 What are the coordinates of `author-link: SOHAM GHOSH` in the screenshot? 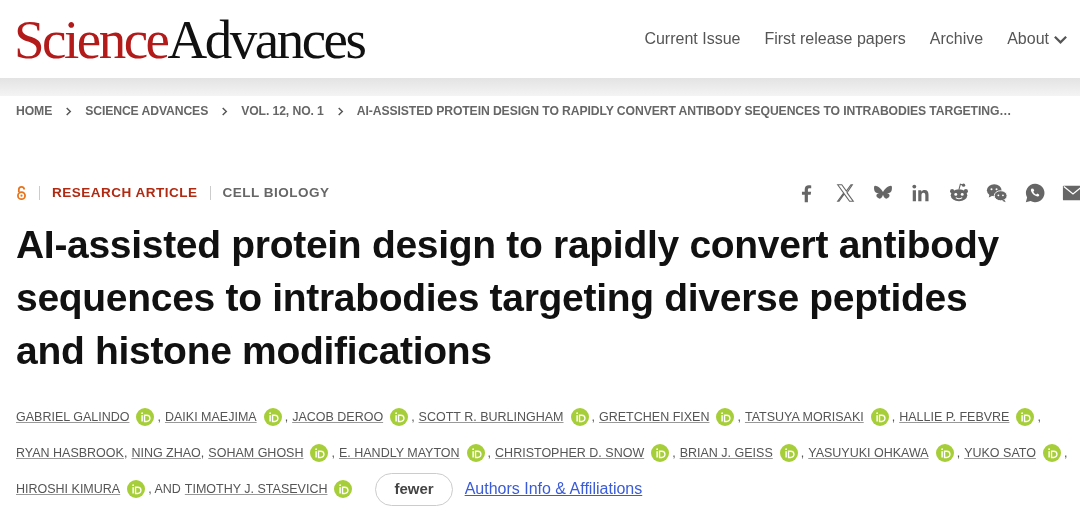 It's located at (256, 453).